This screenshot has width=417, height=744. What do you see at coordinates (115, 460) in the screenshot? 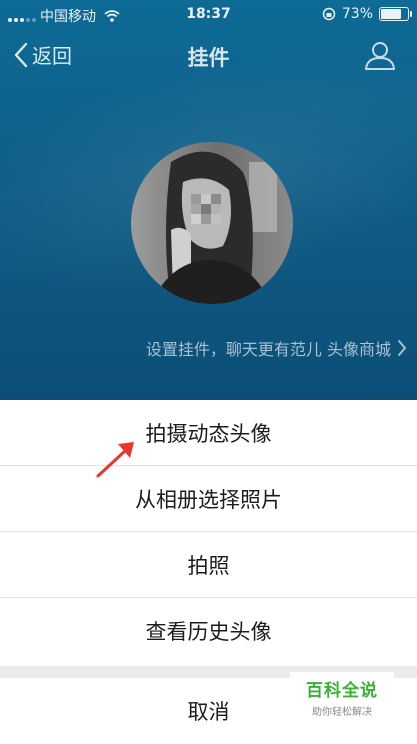
I see `annotation-arrow-icon` at bounding box center [115, 460].